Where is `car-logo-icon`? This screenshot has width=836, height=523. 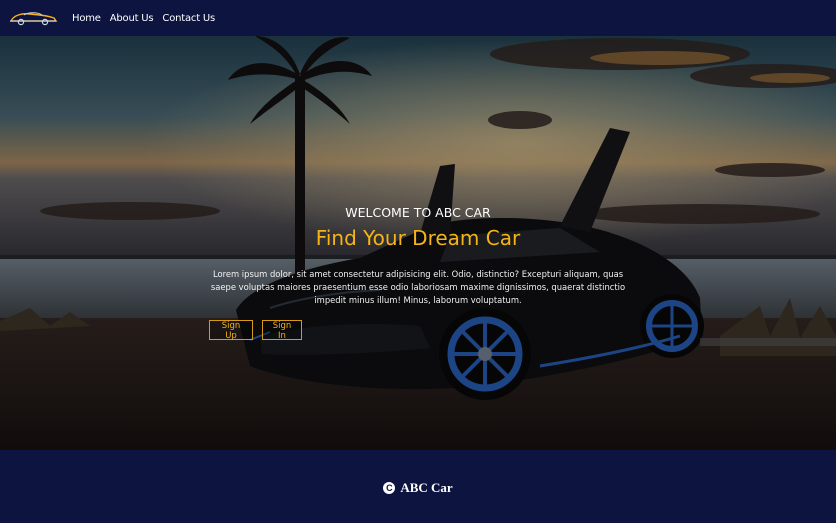 car-logo-icon is located at coordinates (33, 18).